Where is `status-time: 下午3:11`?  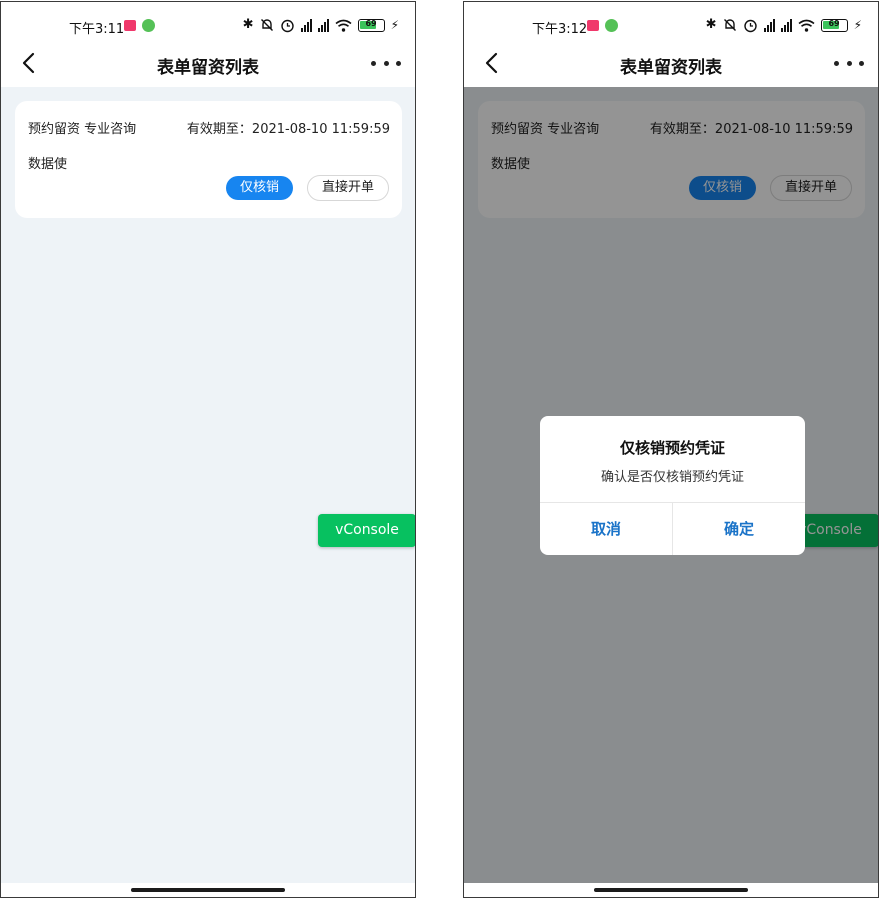 status-time: 下午3:11 is located at coordinates (97, 29).